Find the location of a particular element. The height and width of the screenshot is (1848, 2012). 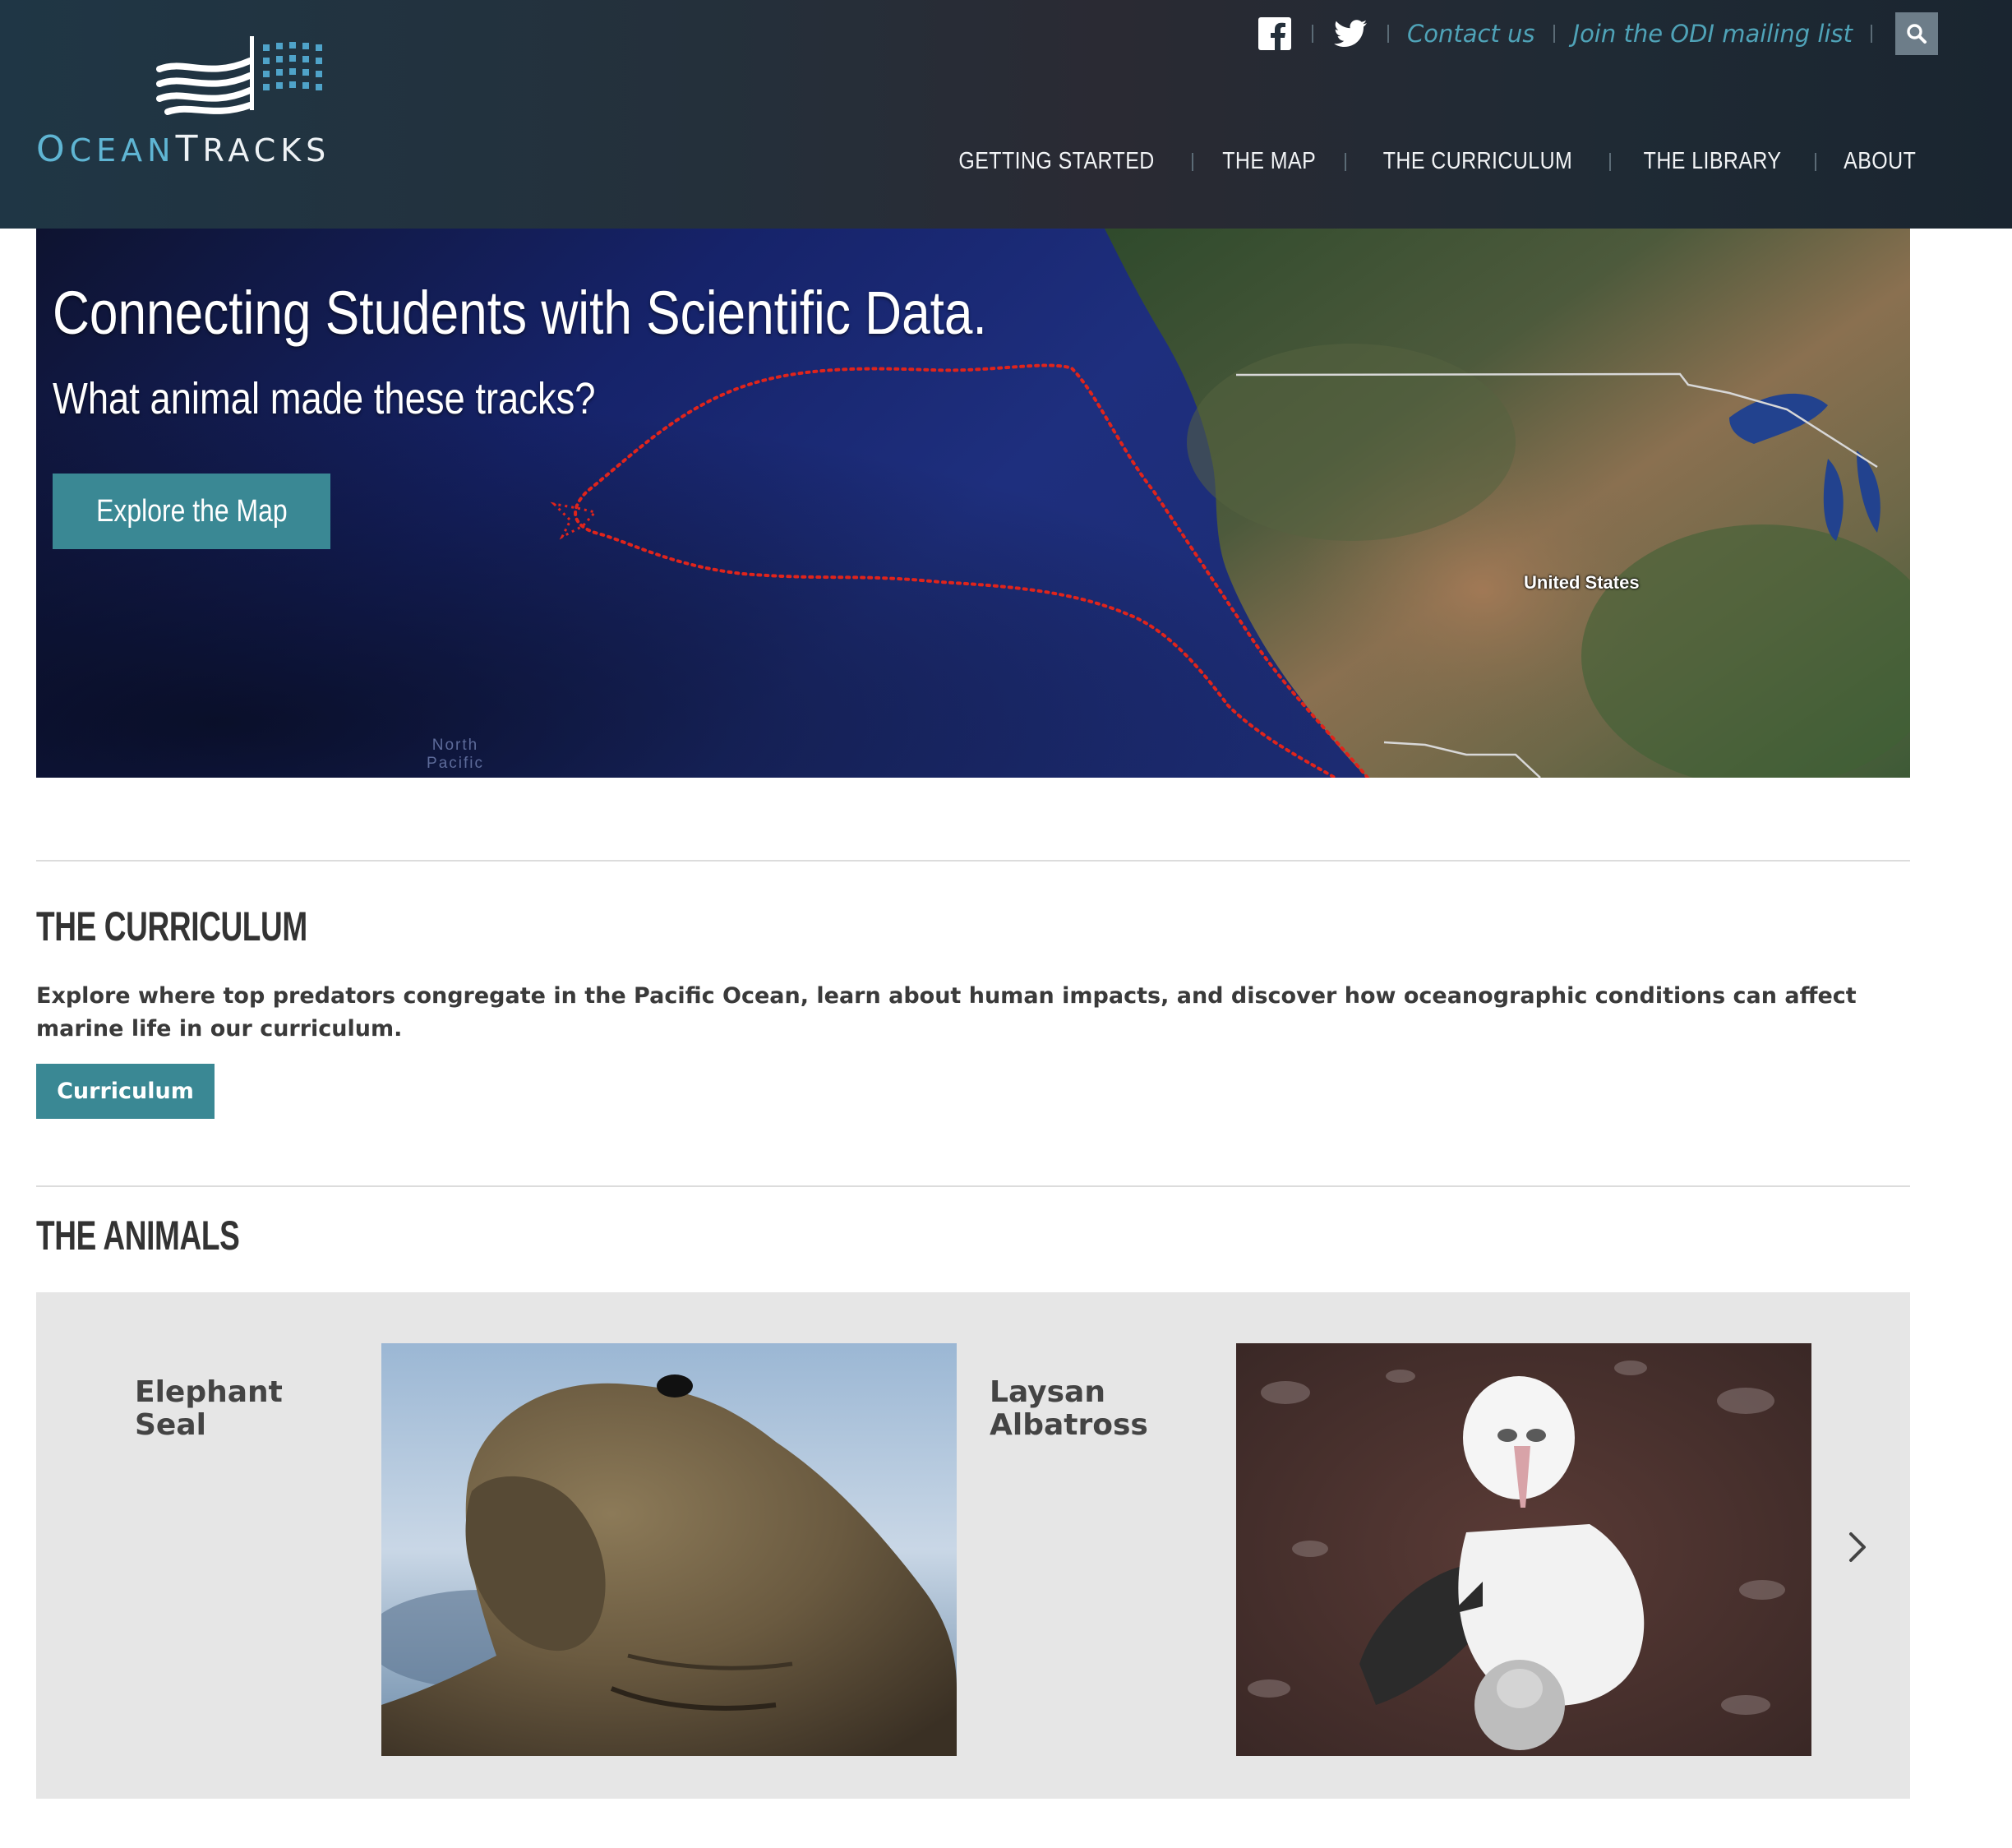

animal-name-laysan-albatross: Laysan Albatross is located at coordinates (1096, 1409).